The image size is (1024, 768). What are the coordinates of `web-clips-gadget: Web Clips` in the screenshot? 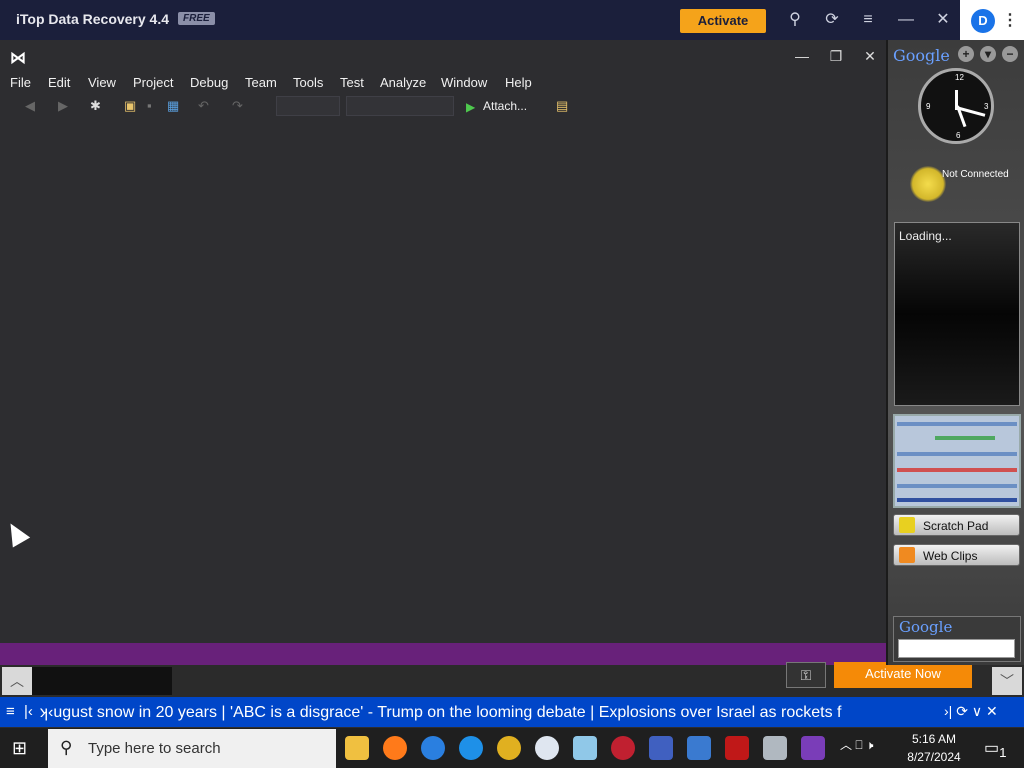 It's located at (956, 555).